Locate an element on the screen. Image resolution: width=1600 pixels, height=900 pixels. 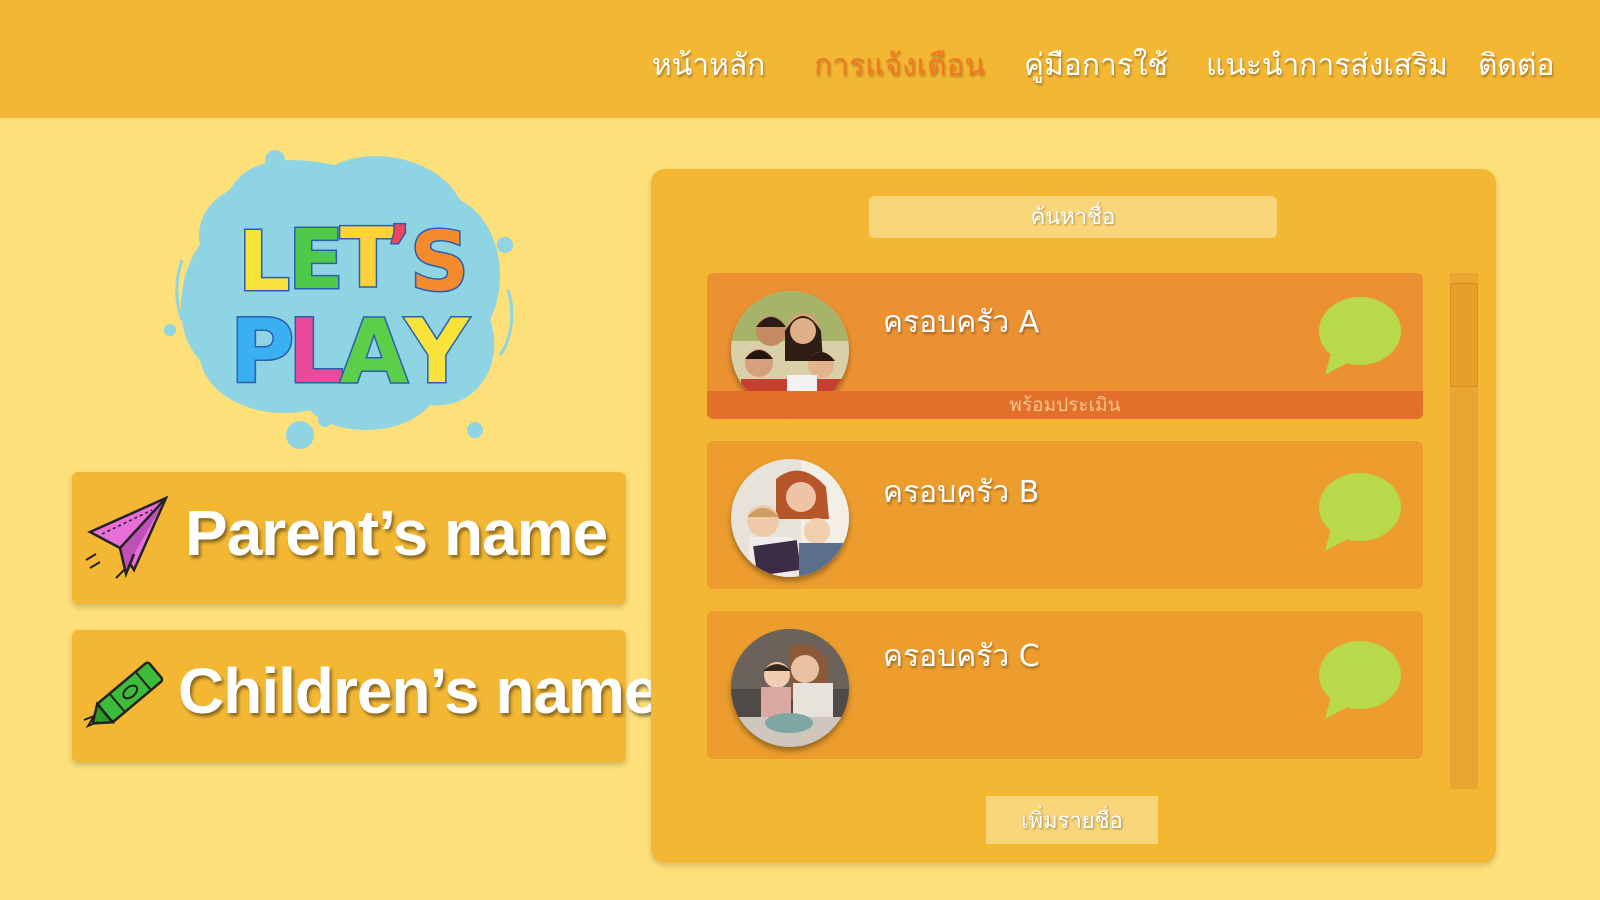
parent-name-label: Parent’s name is located at coordinates (396, 533).